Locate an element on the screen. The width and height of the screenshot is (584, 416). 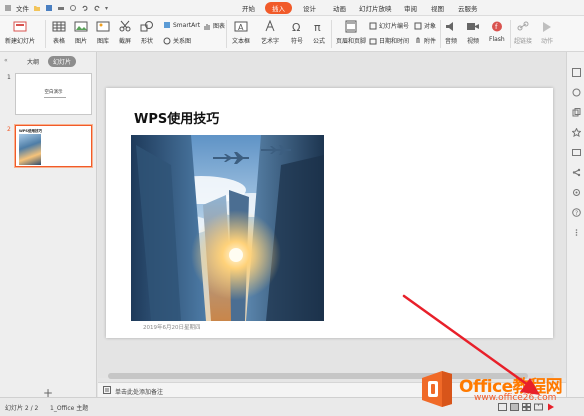
theme-name: 1_Office 主题 is located at coordinates (69, 408).